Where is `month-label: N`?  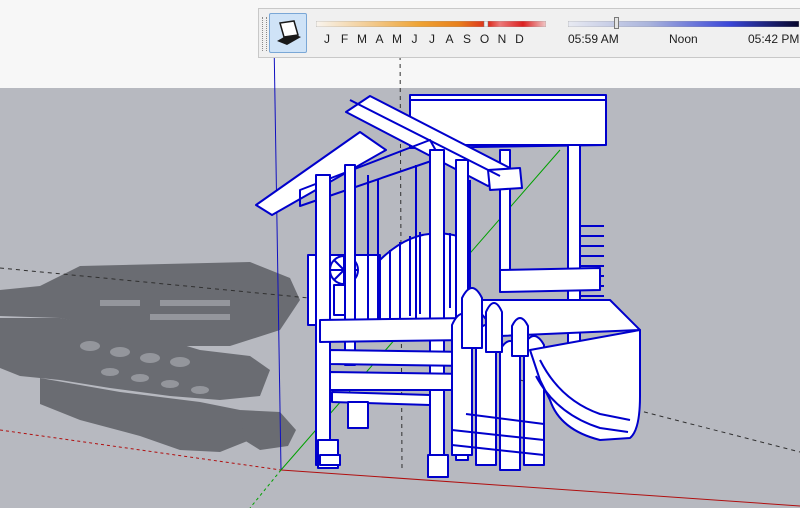 month-label: N is located at coordinates (502, 39).